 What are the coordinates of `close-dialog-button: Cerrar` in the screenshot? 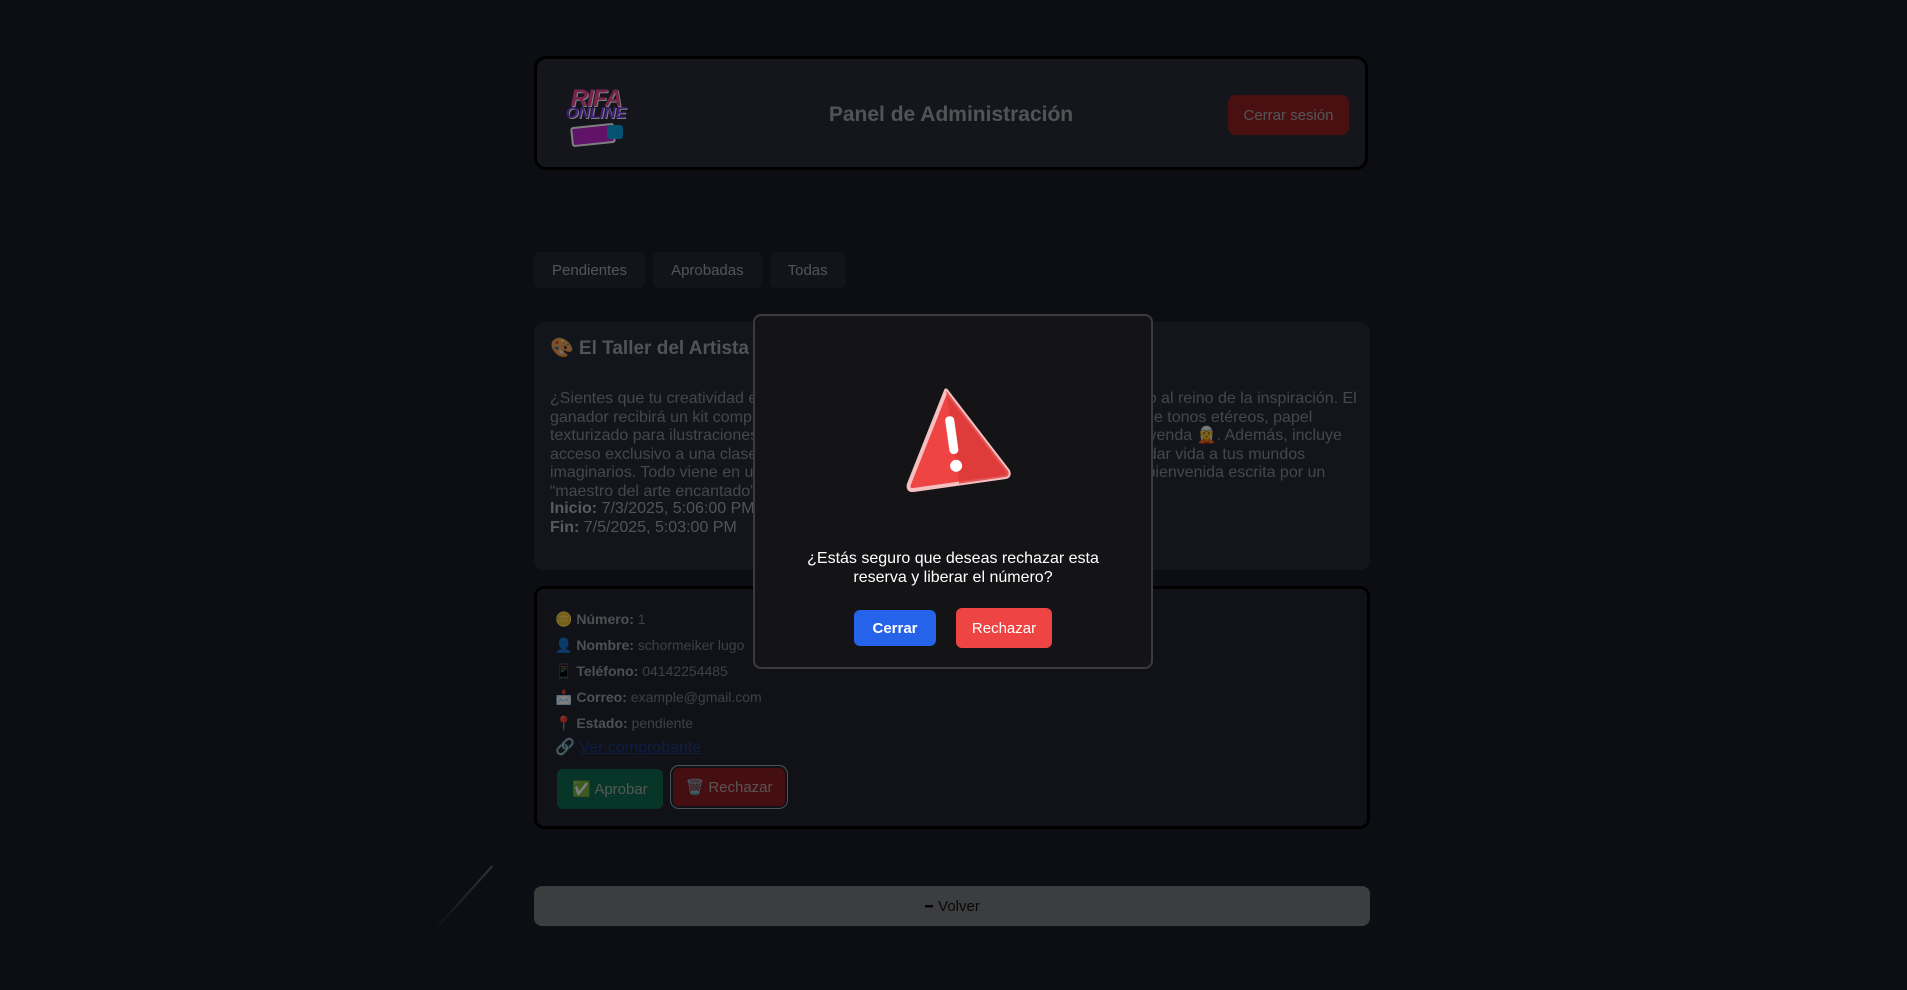 It's located at (895, 628).